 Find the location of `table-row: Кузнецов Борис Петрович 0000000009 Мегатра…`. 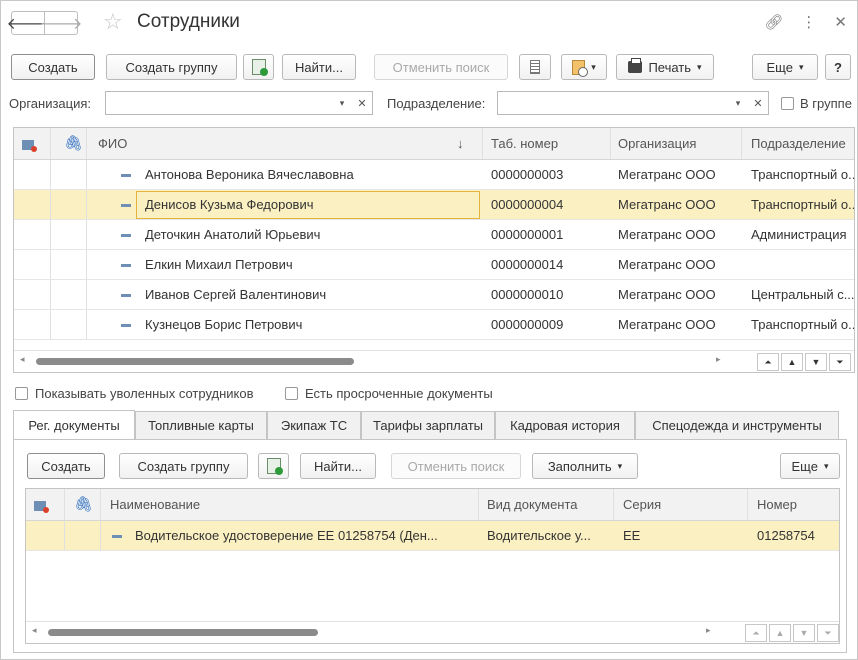

table-row: Кузнецов Борис Петрович 0000000009 Мегатра… is located at coordinates (434, 325).